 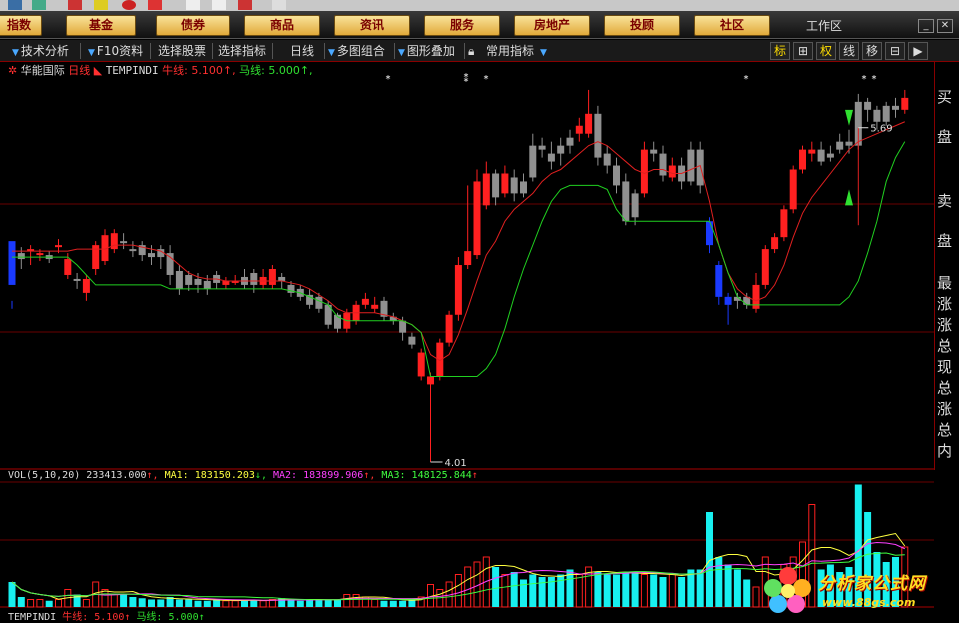 What do you see at coordinates (945, 26) in the screenshot?
I see `close-icon: ✕` at bounding box center [945, 26].